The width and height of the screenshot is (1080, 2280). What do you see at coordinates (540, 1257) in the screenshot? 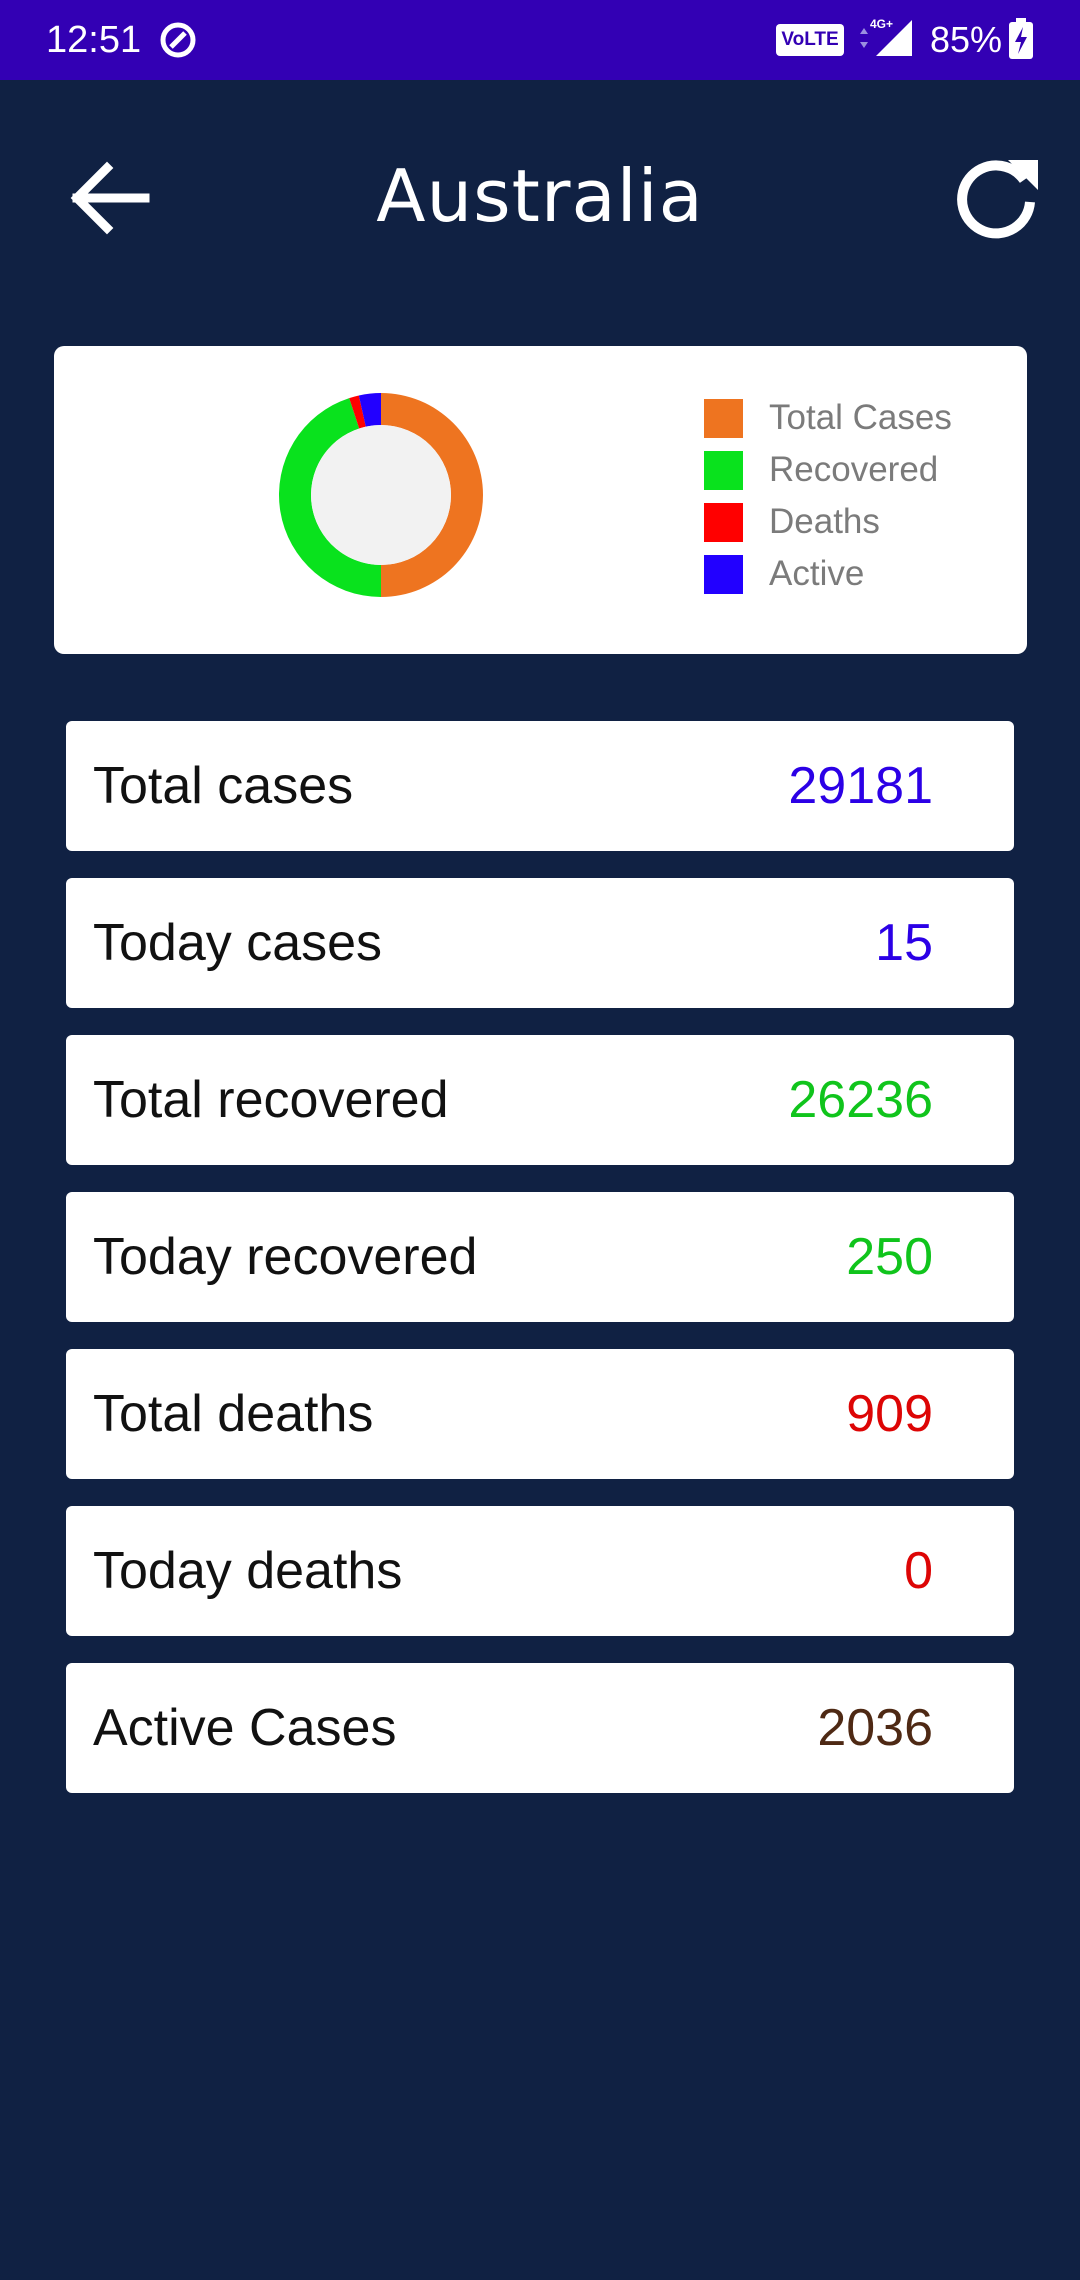
I see `stat-row-today-recovered: Today recovered 250` at bounding box center [540, 1257].